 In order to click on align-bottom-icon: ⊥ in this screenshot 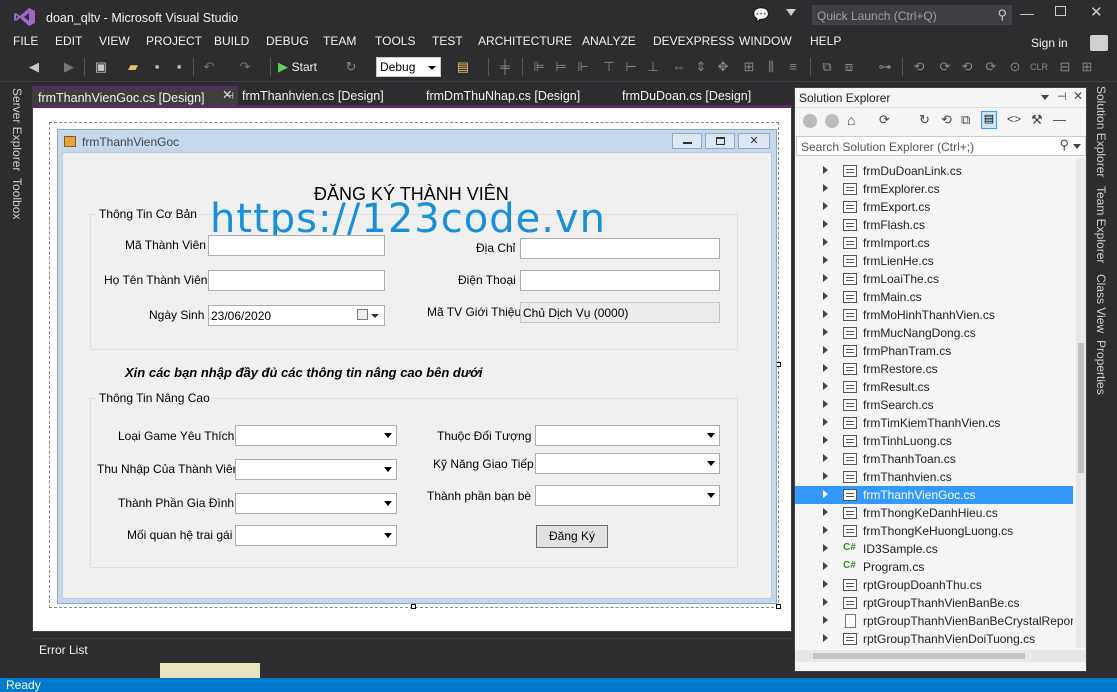, I will do `click(653, 67)`.